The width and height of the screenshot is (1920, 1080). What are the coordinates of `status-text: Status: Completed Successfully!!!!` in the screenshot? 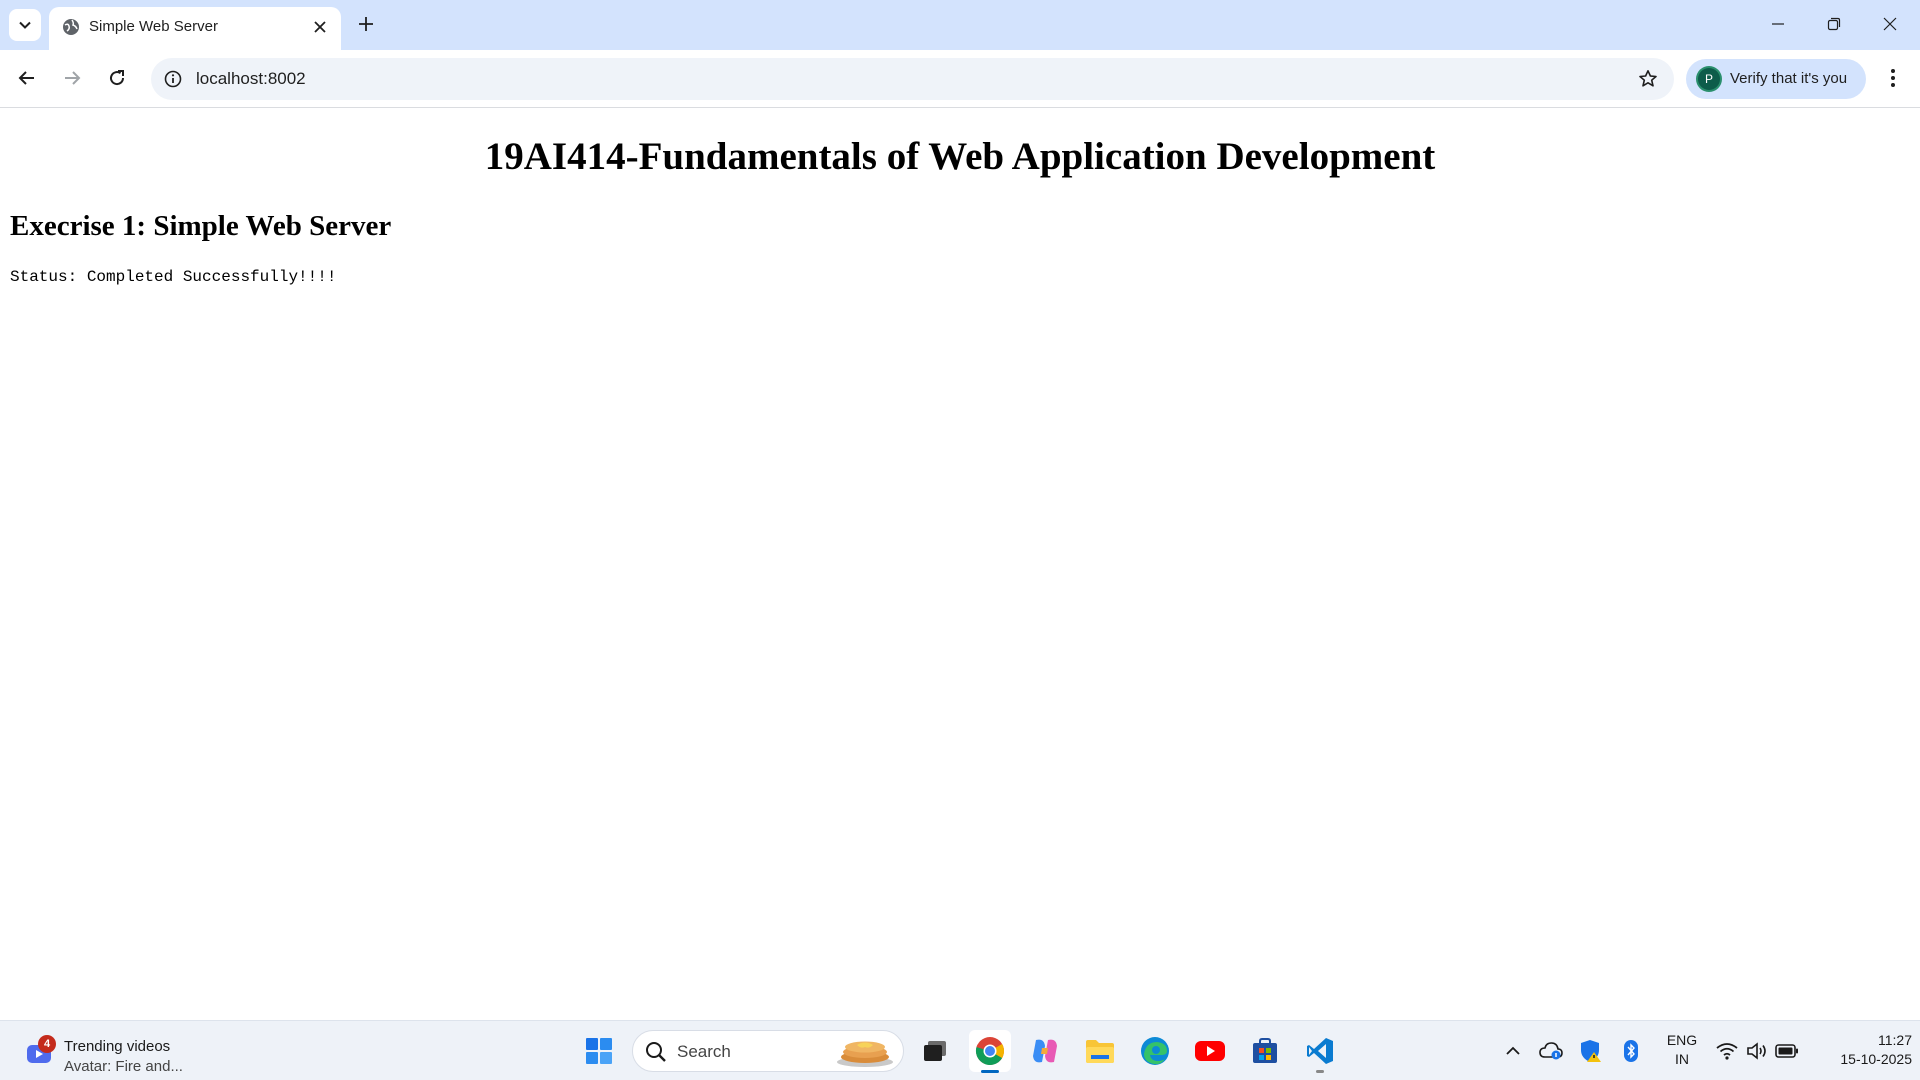 It's located at (173, 277).